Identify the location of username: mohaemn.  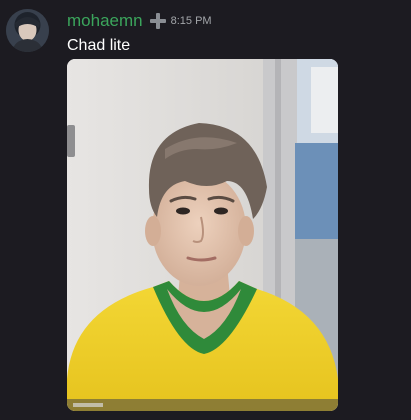
(105, 21).